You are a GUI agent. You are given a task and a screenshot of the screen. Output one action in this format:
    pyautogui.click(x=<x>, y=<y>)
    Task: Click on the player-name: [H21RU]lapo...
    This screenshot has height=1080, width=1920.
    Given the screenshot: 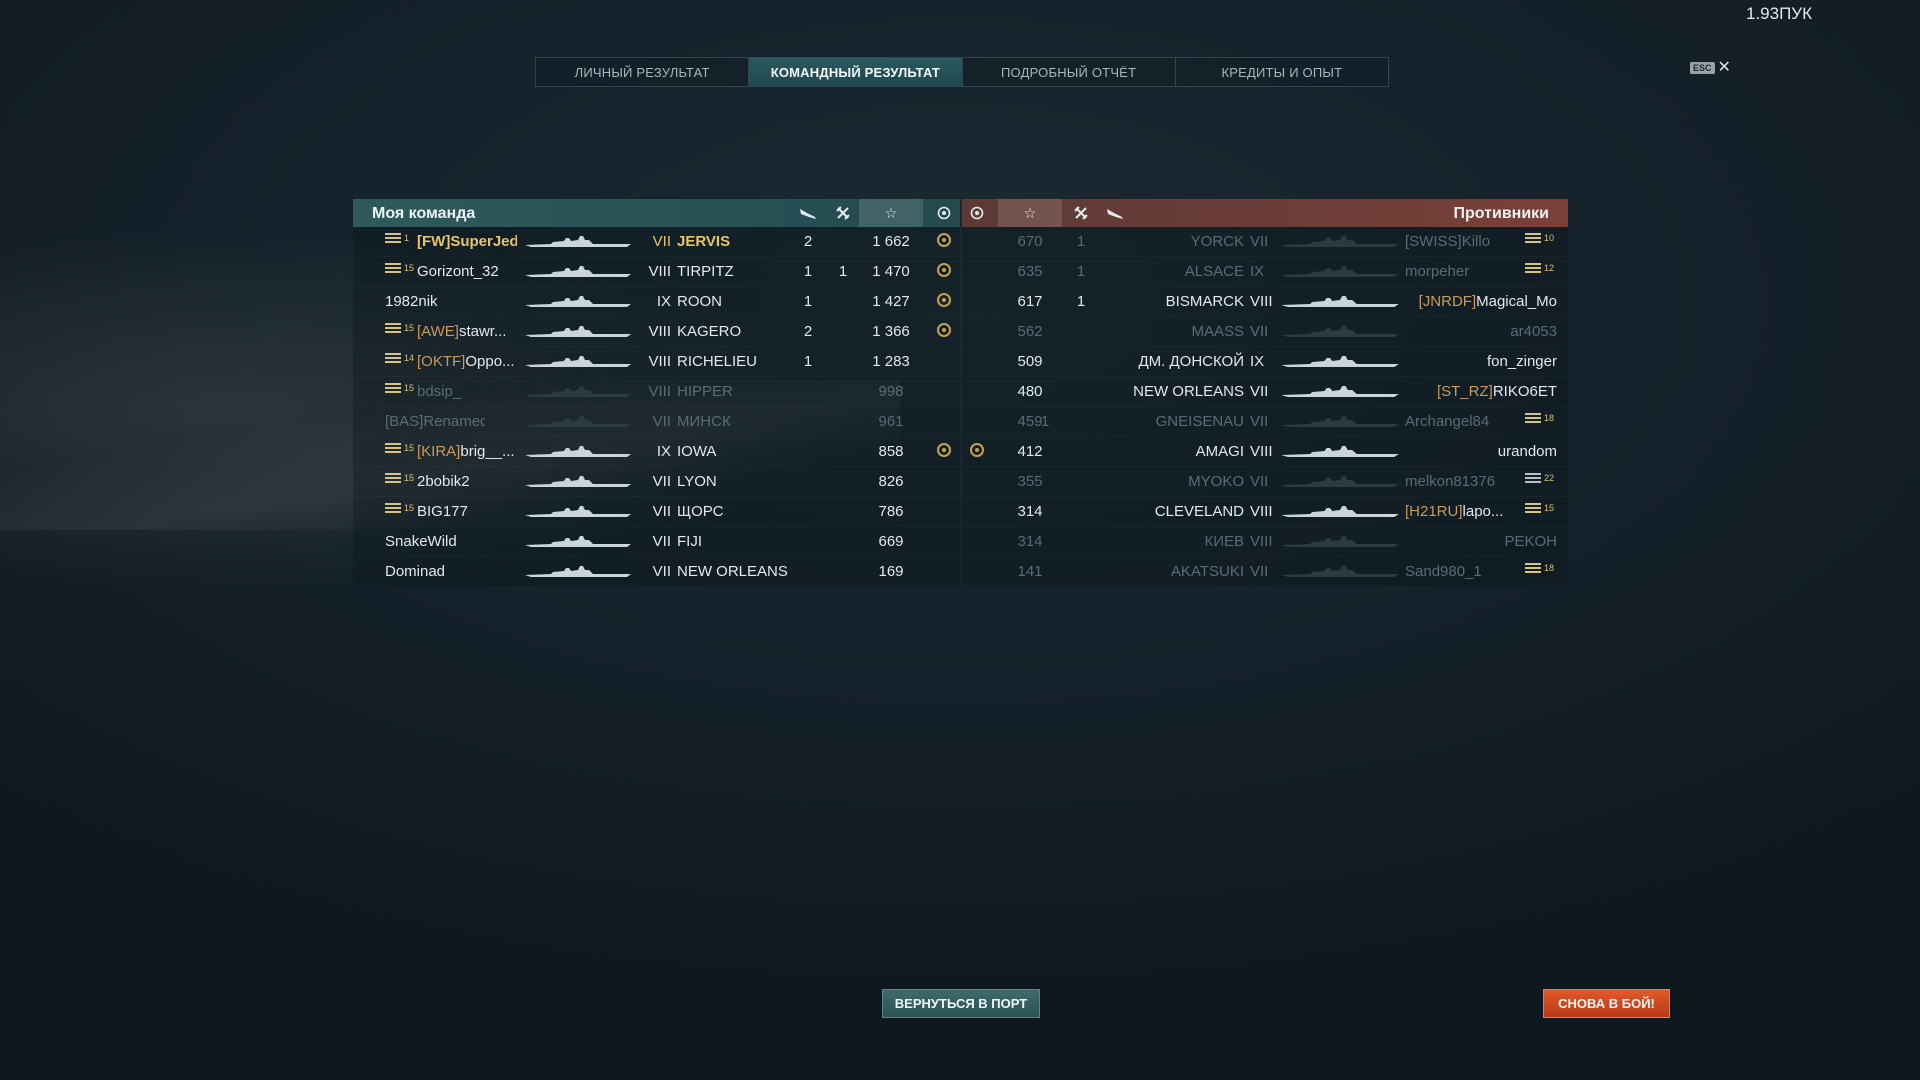 What is the action you would take?
    pyautogui.click(x=1462, y=511)
    